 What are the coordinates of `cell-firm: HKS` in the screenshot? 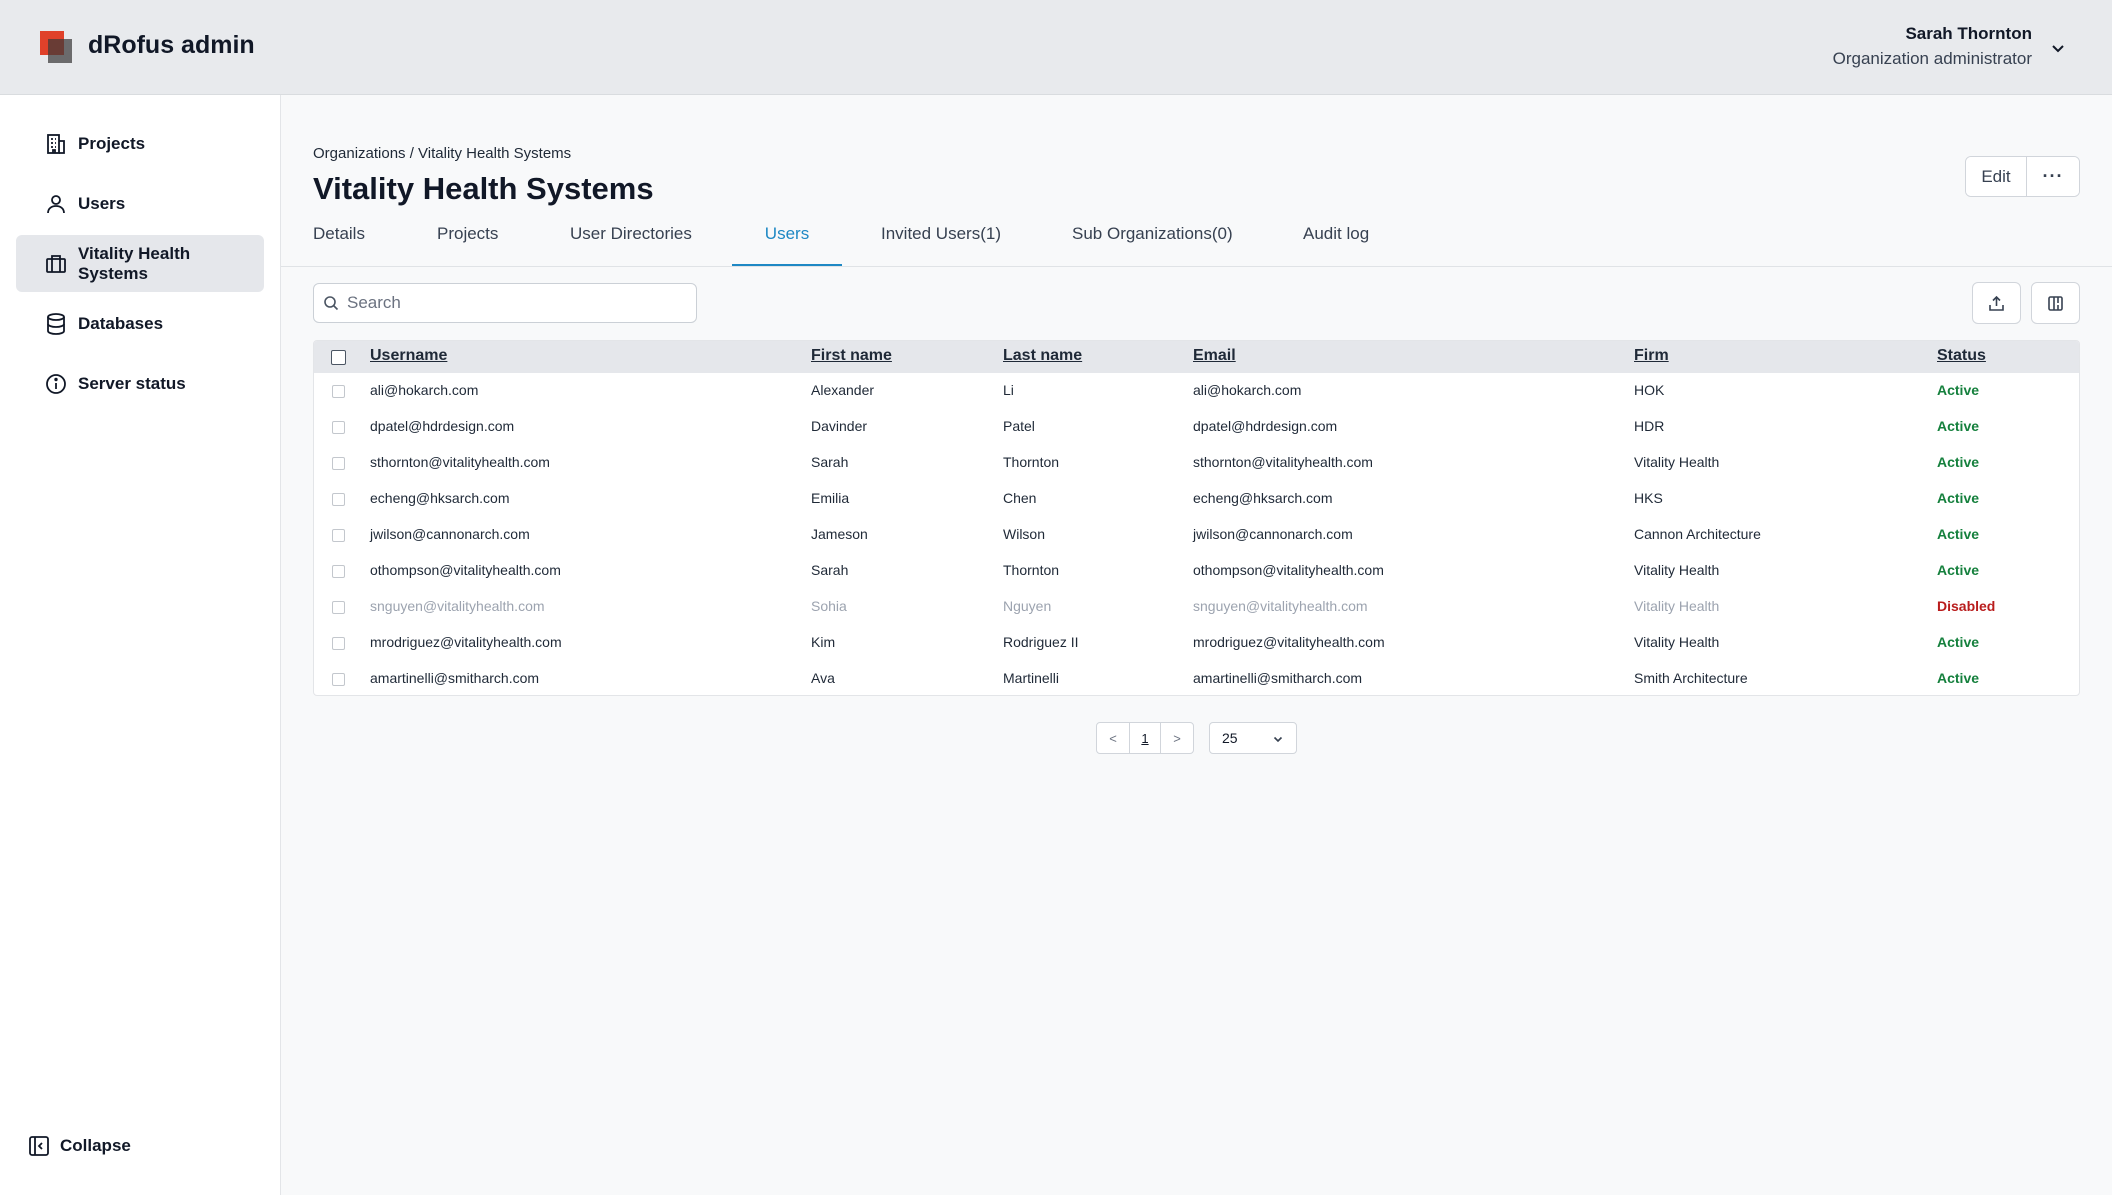 It's located at (1648, 498).